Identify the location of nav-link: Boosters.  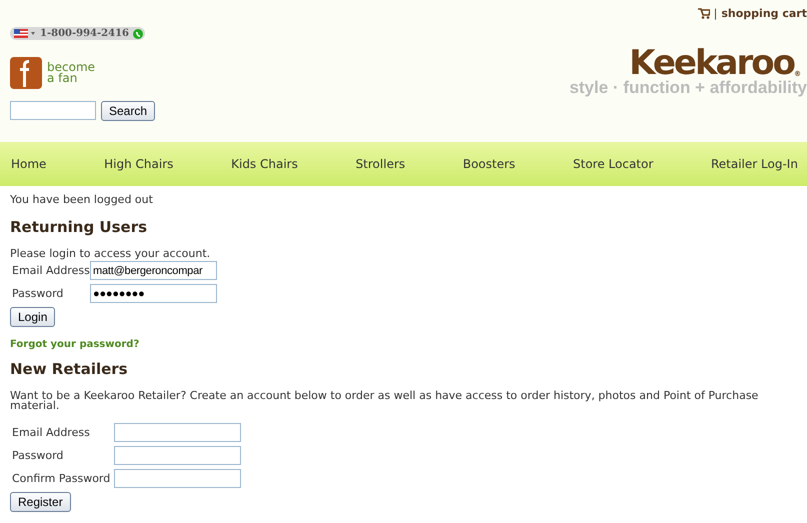
(489, 164).